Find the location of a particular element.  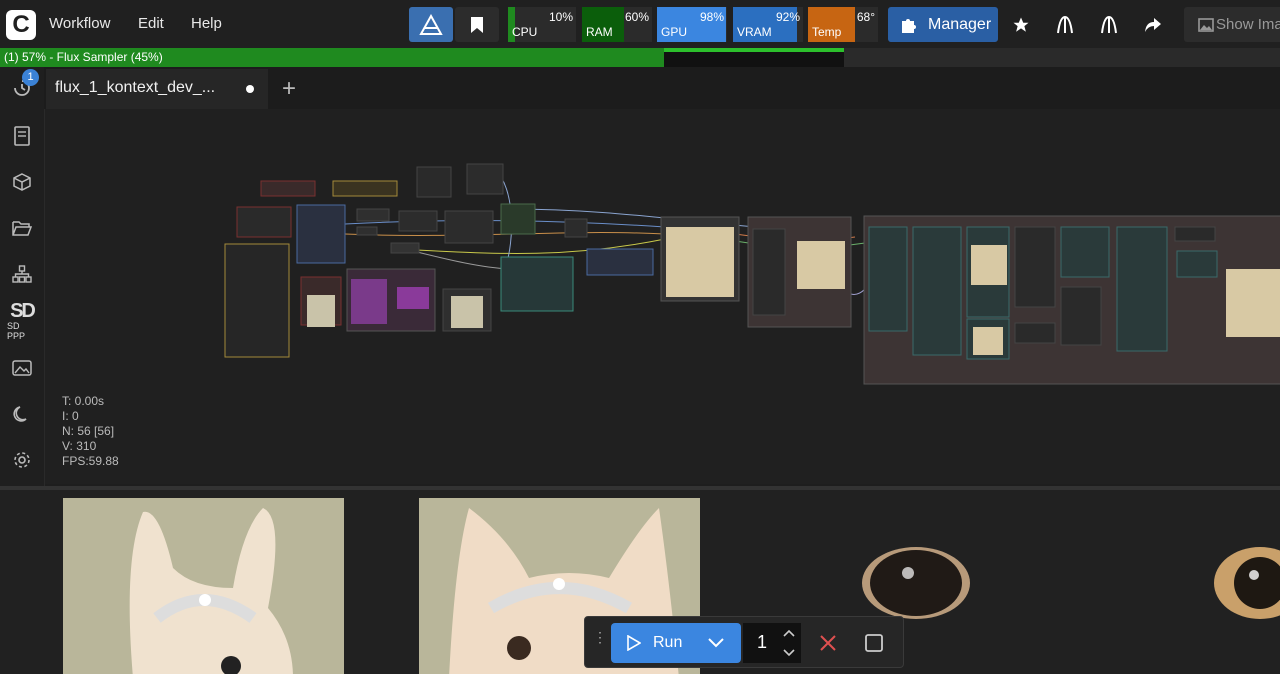

bunny-output-image is located at coordinates (203, 586).